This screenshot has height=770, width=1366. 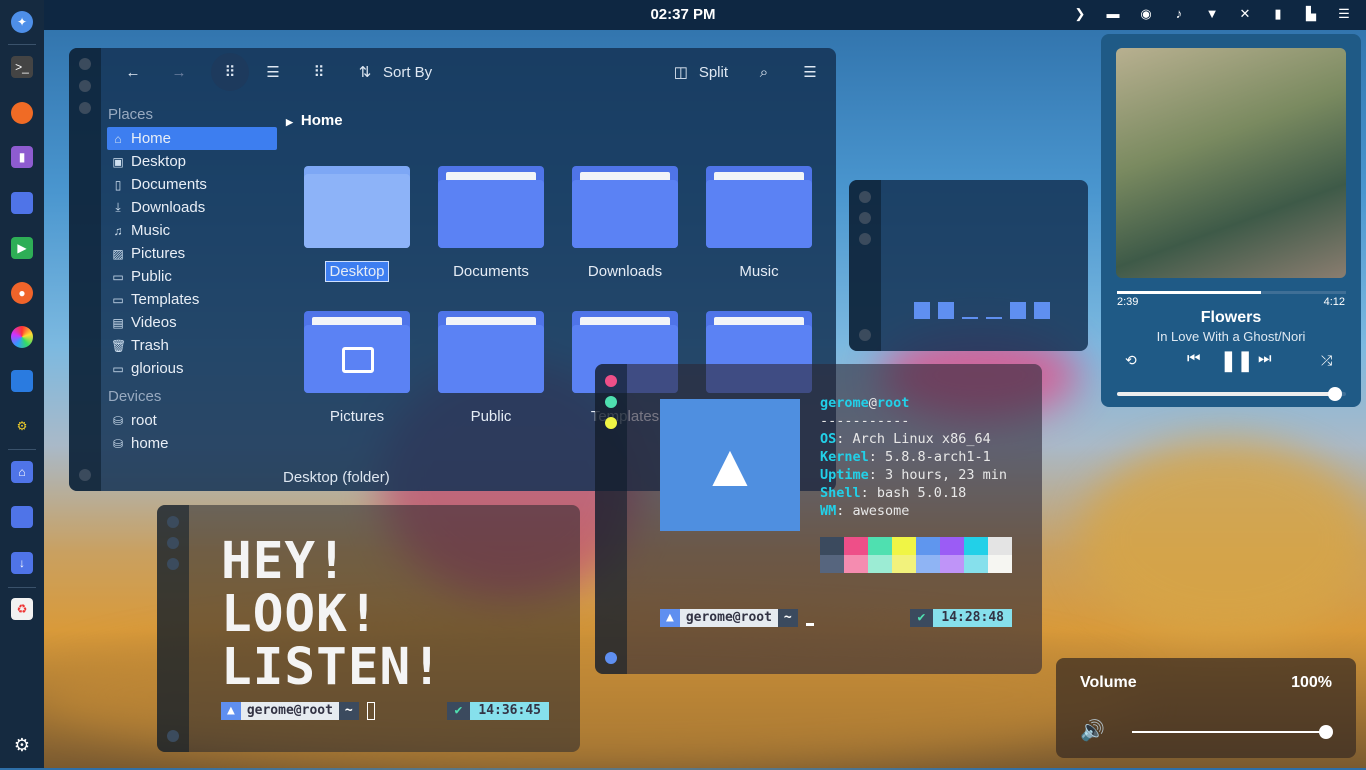 What do you see at coordinates (22, 517) in the screenshot?
I see `documents-folder-icon` at bounding box center [22, 517].